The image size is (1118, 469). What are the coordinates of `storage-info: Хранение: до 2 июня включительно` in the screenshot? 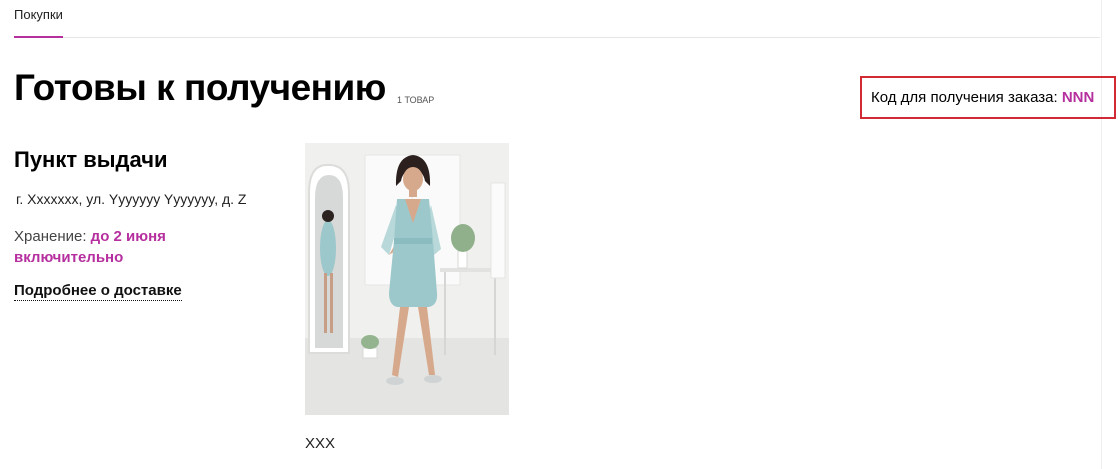 It's located at (114, 247).